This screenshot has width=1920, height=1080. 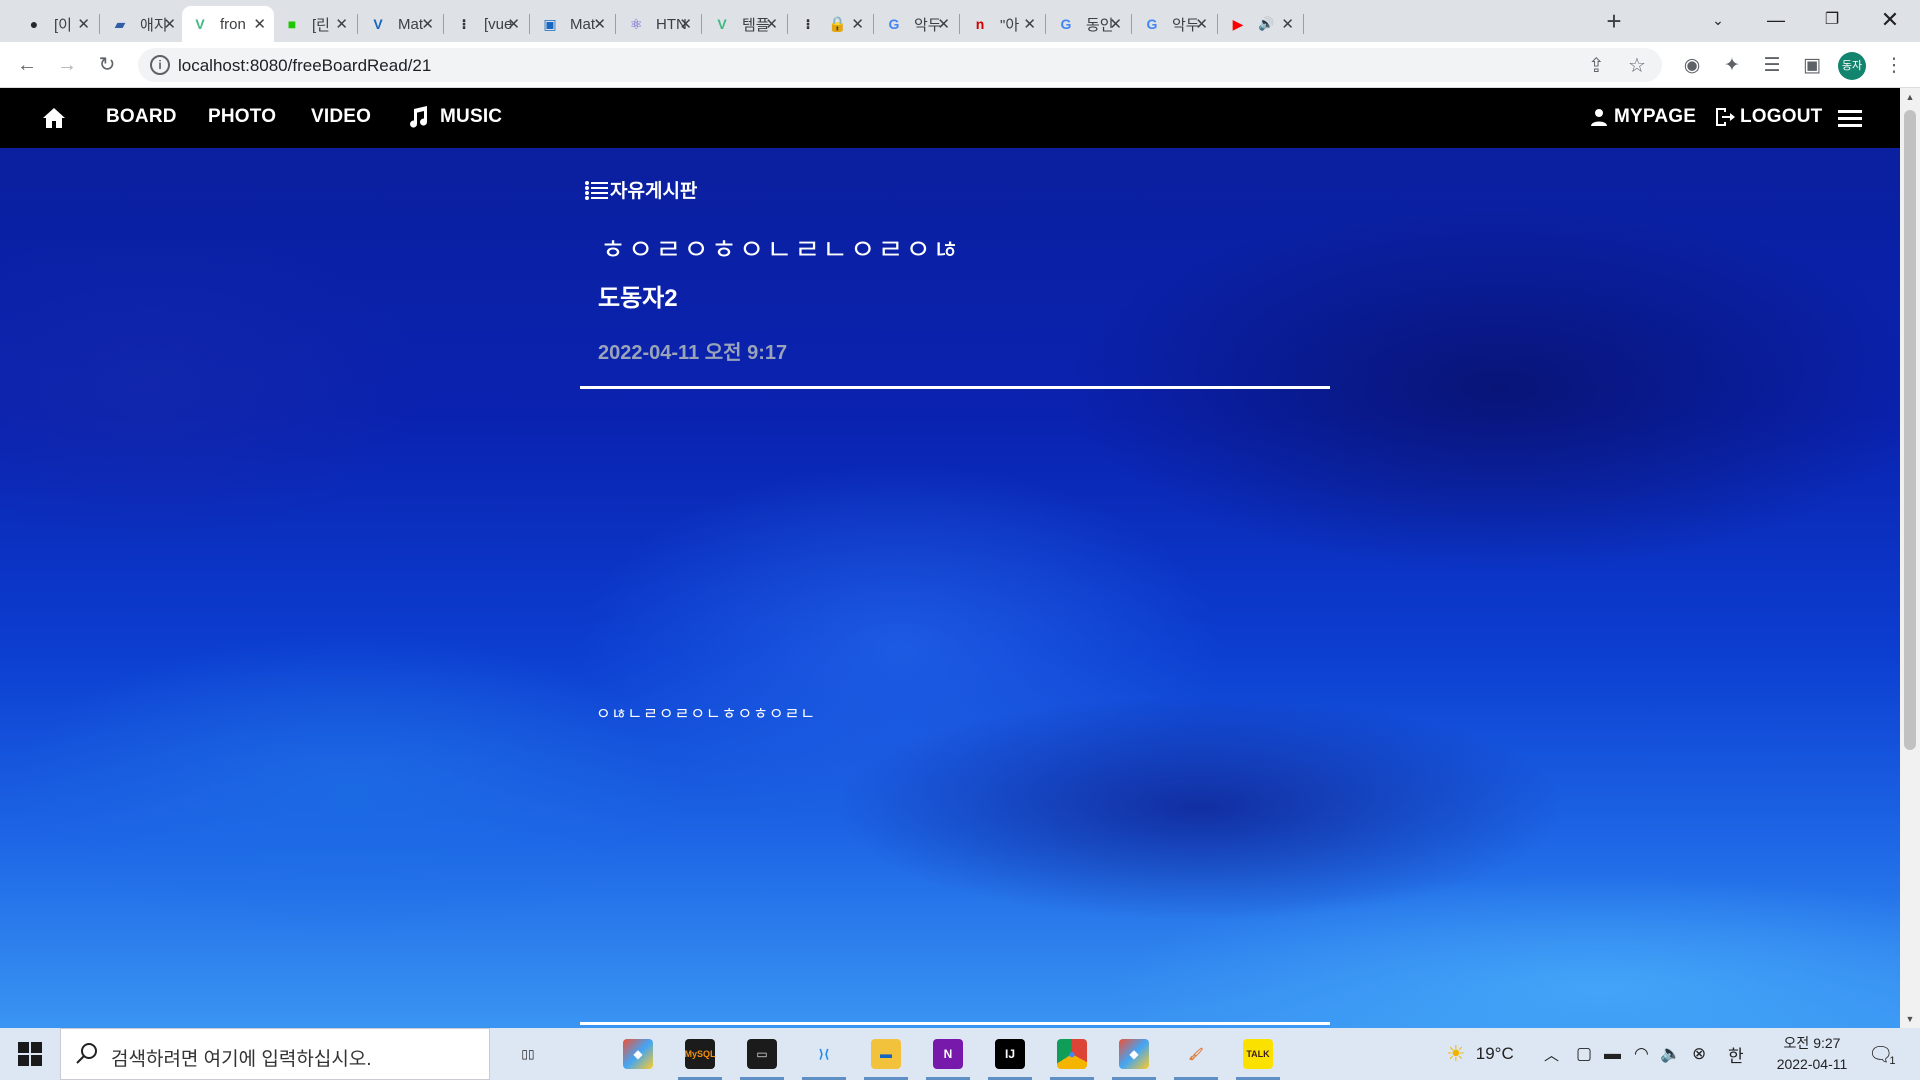 I want to click on browser-tab: V 템플 ✕, so click(x=745, y=24).